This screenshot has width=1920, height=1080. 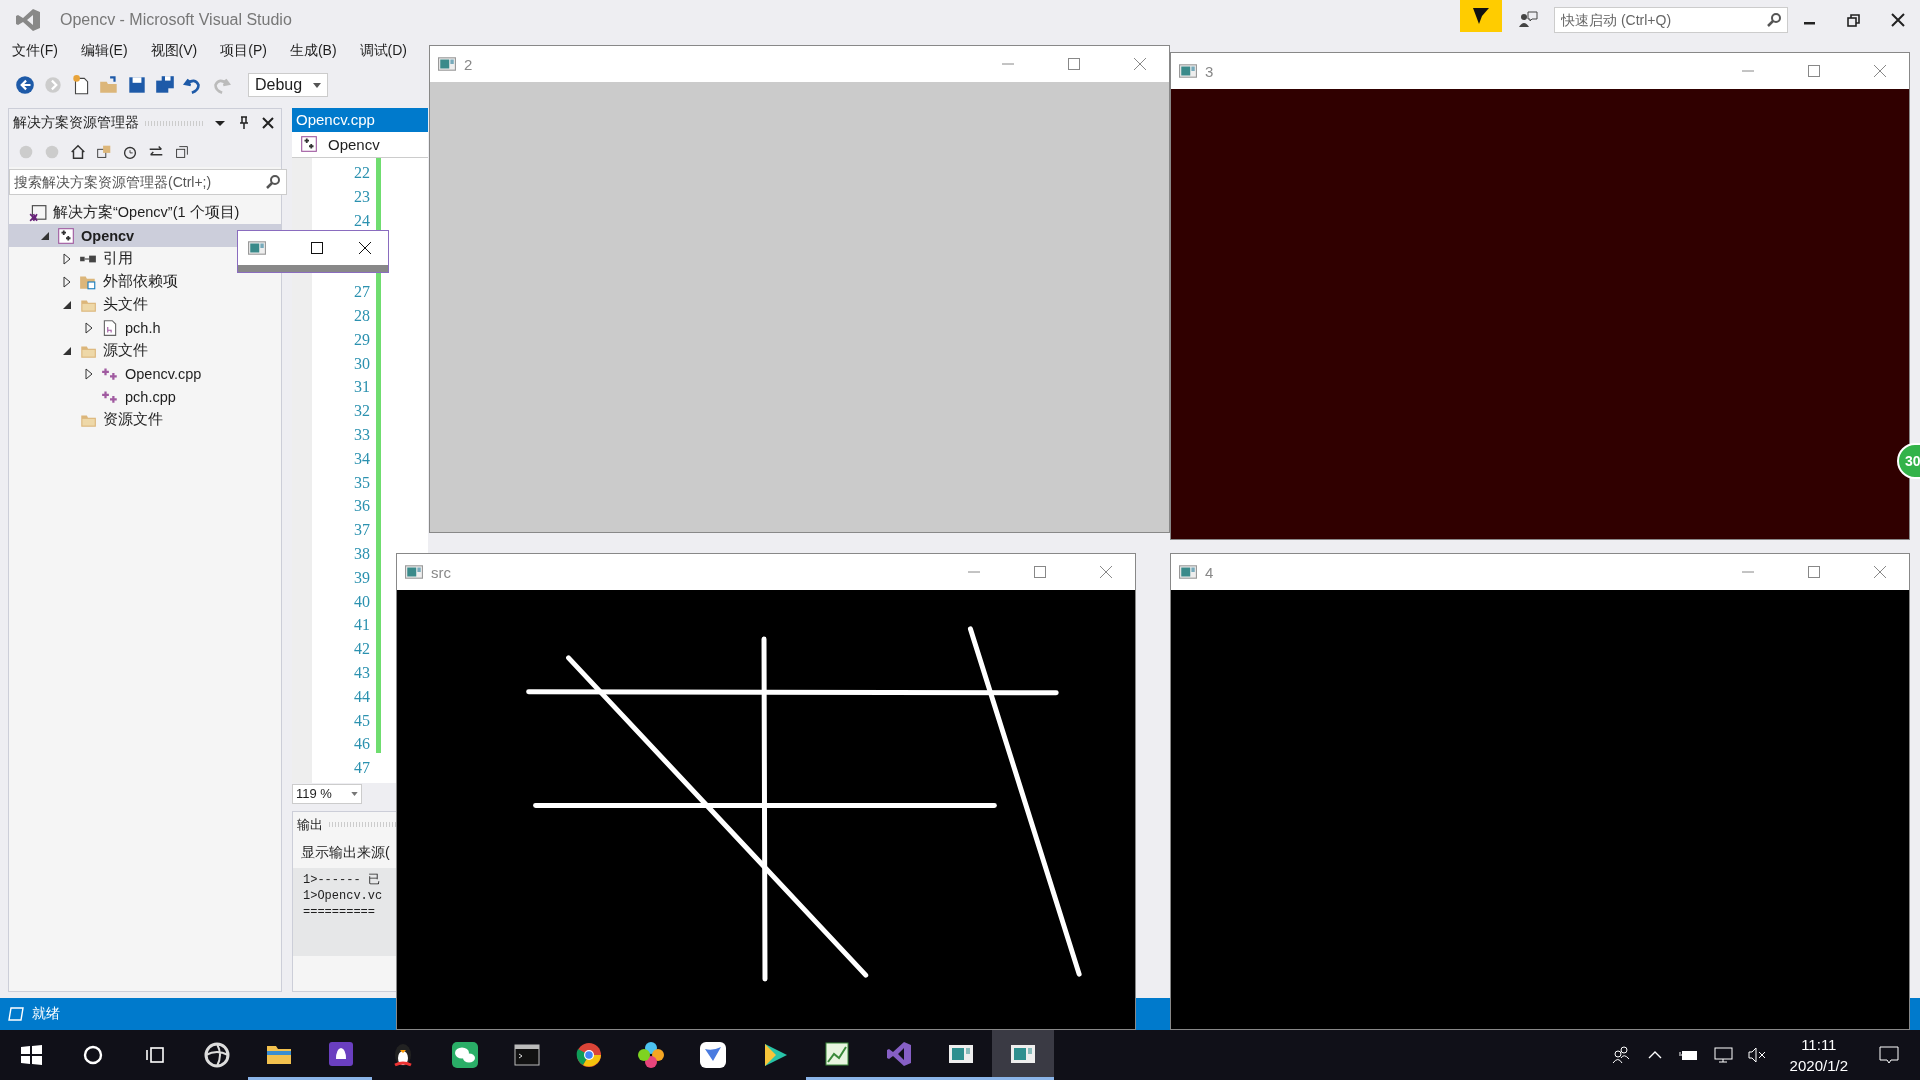 I want to click on line-number: 28, so click(x=362, y=317).